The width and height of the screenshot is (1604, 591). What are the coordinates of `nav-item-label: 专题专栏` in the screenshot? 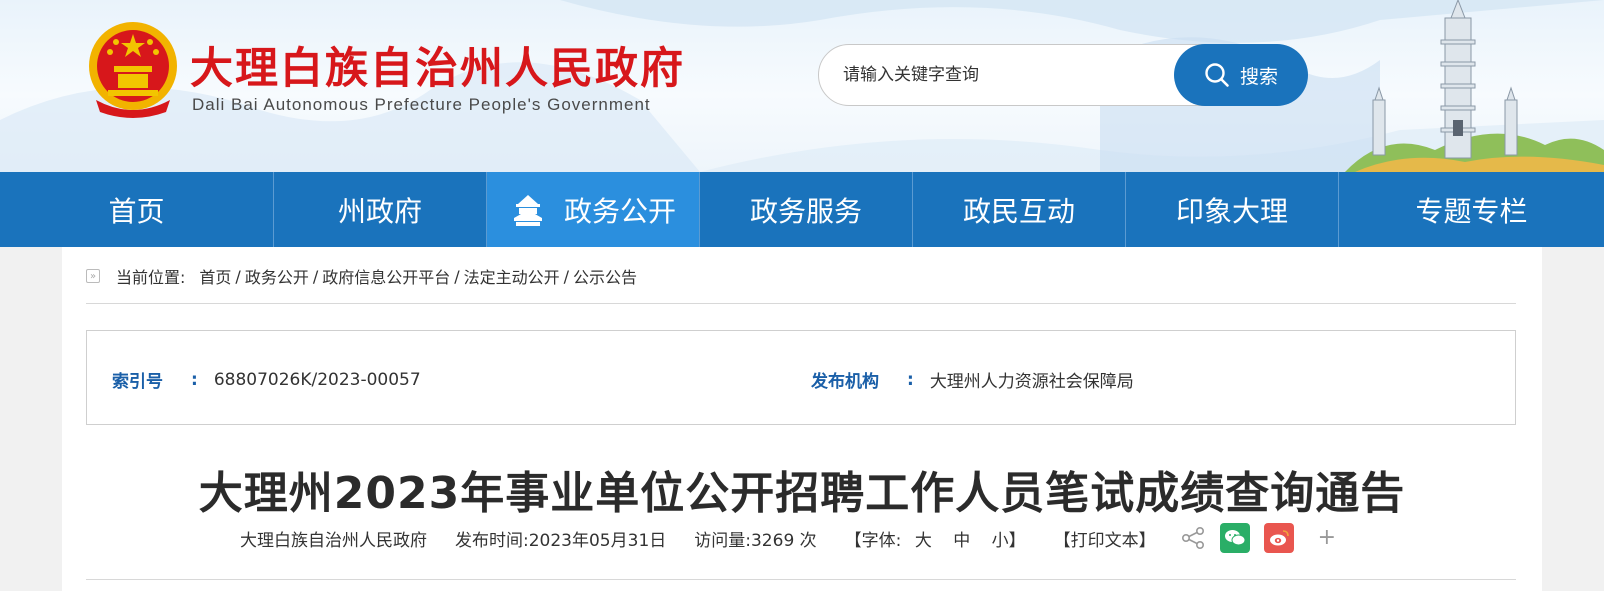 It's located at (1471, 211).